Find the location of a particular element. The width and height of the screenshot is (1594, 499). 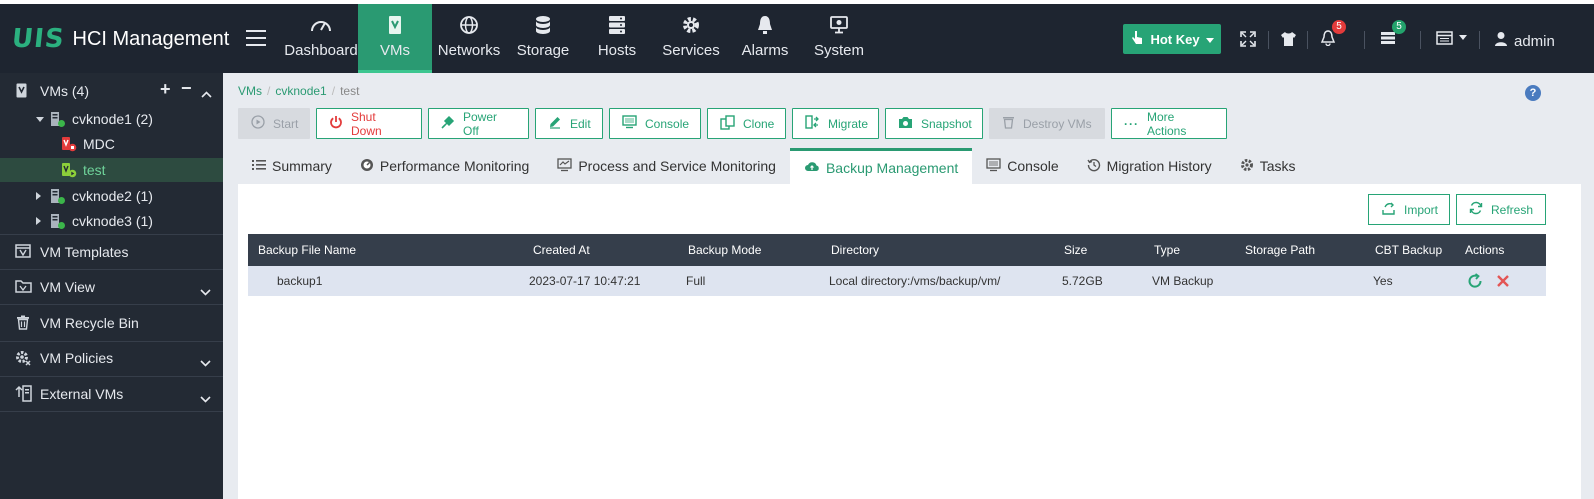

sidebar-item-vm-policies: VM Policies is located at coordinates (111, 358).